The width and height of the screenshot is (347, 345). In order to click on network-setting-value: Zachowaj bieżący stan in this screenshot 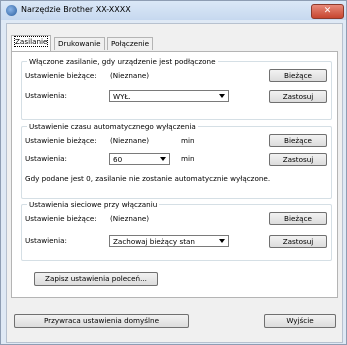, I will do `click(154, 241)`.